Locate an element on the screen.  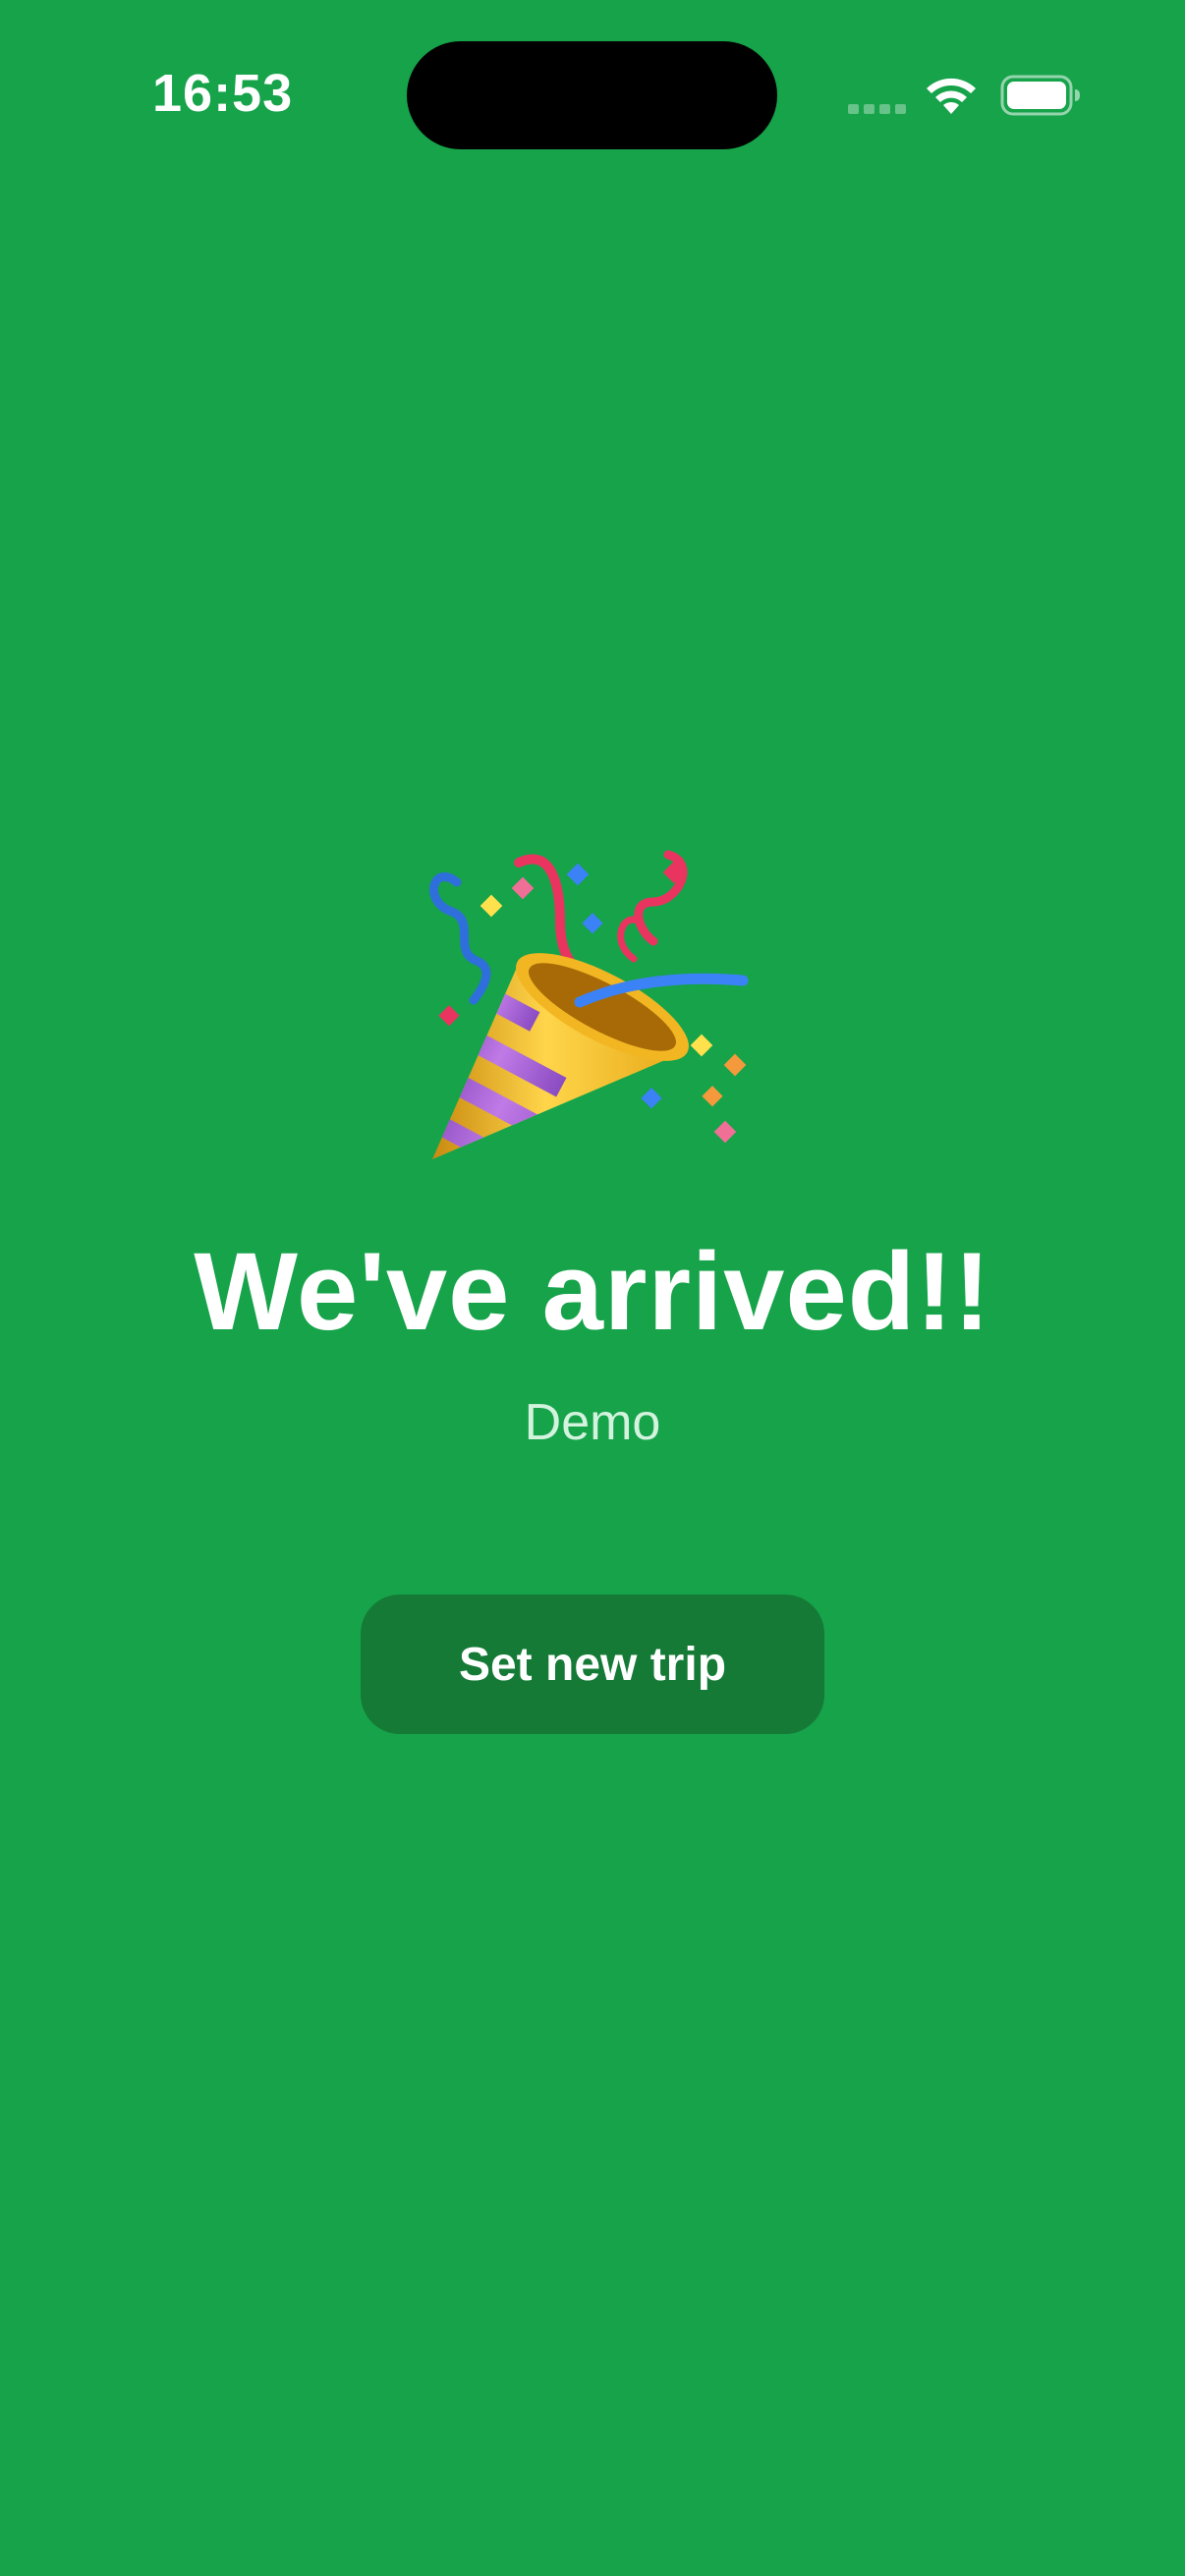
battery-icon is located at coordinates (1040, 95).